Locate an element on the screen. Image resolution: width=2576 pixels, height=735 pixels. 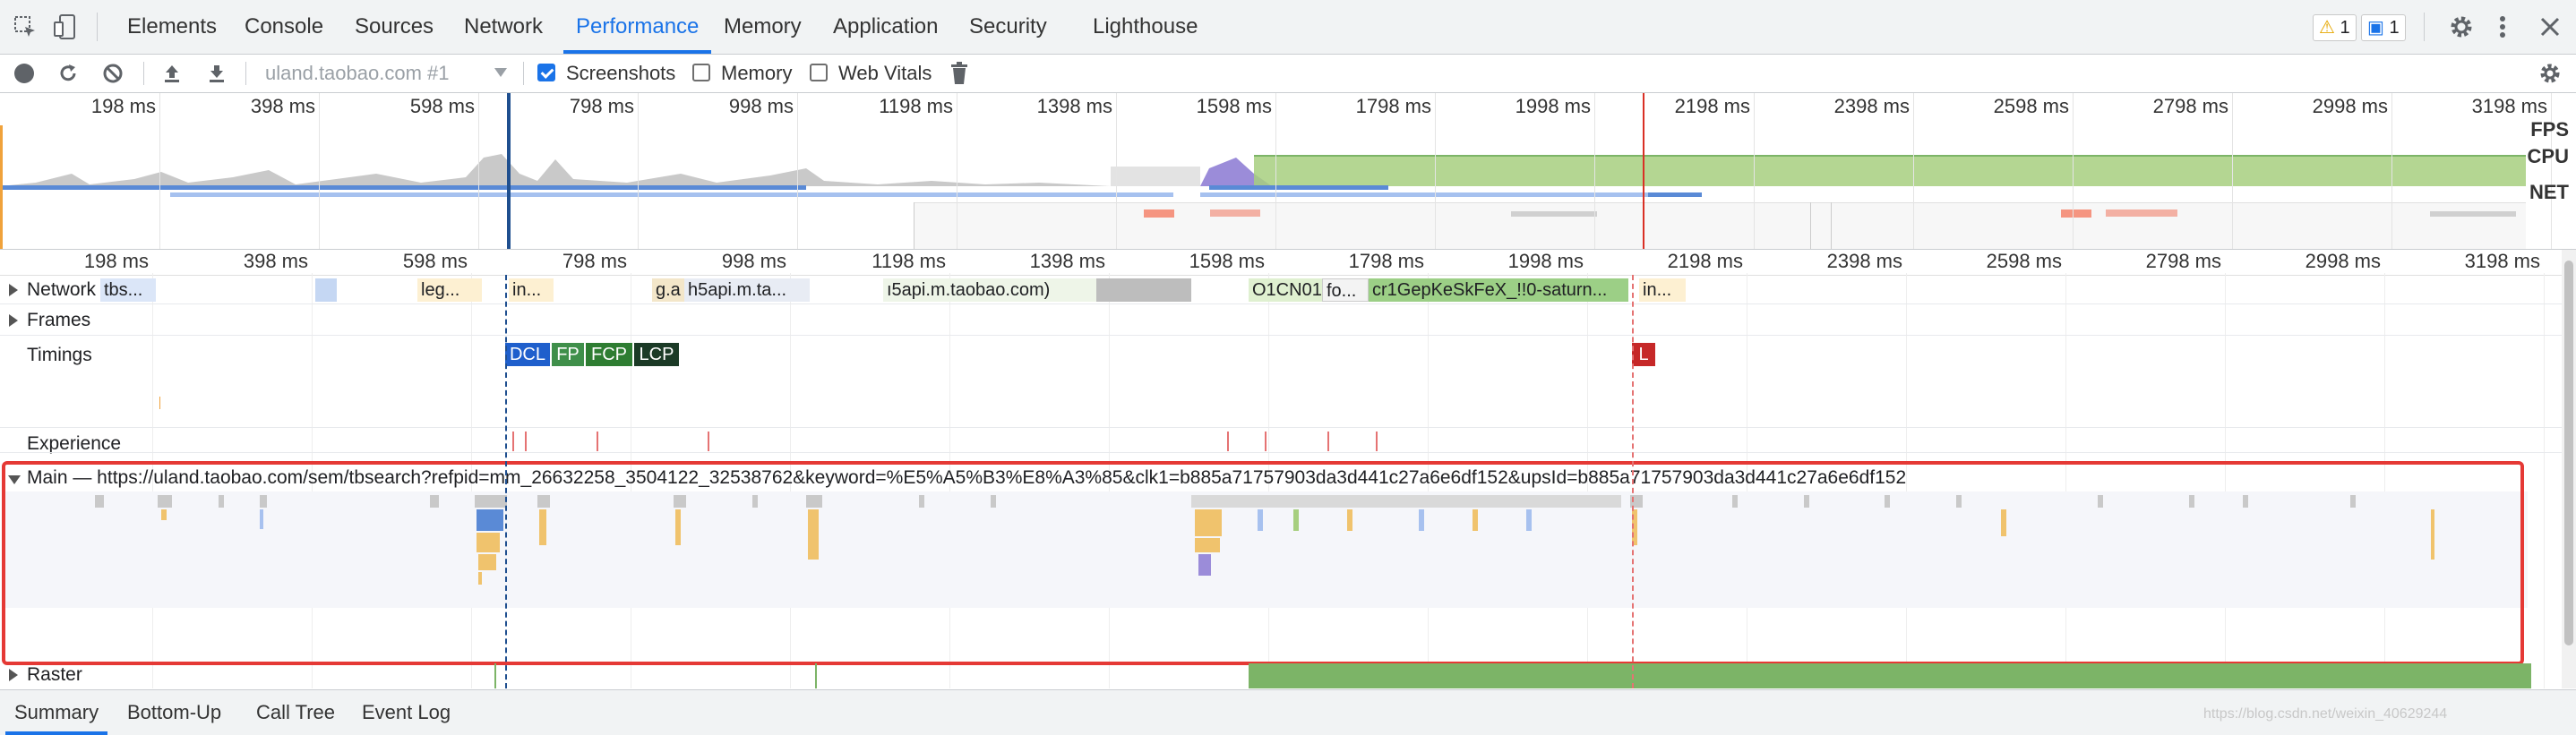
trash-icon is located at coordinates (959, 73).